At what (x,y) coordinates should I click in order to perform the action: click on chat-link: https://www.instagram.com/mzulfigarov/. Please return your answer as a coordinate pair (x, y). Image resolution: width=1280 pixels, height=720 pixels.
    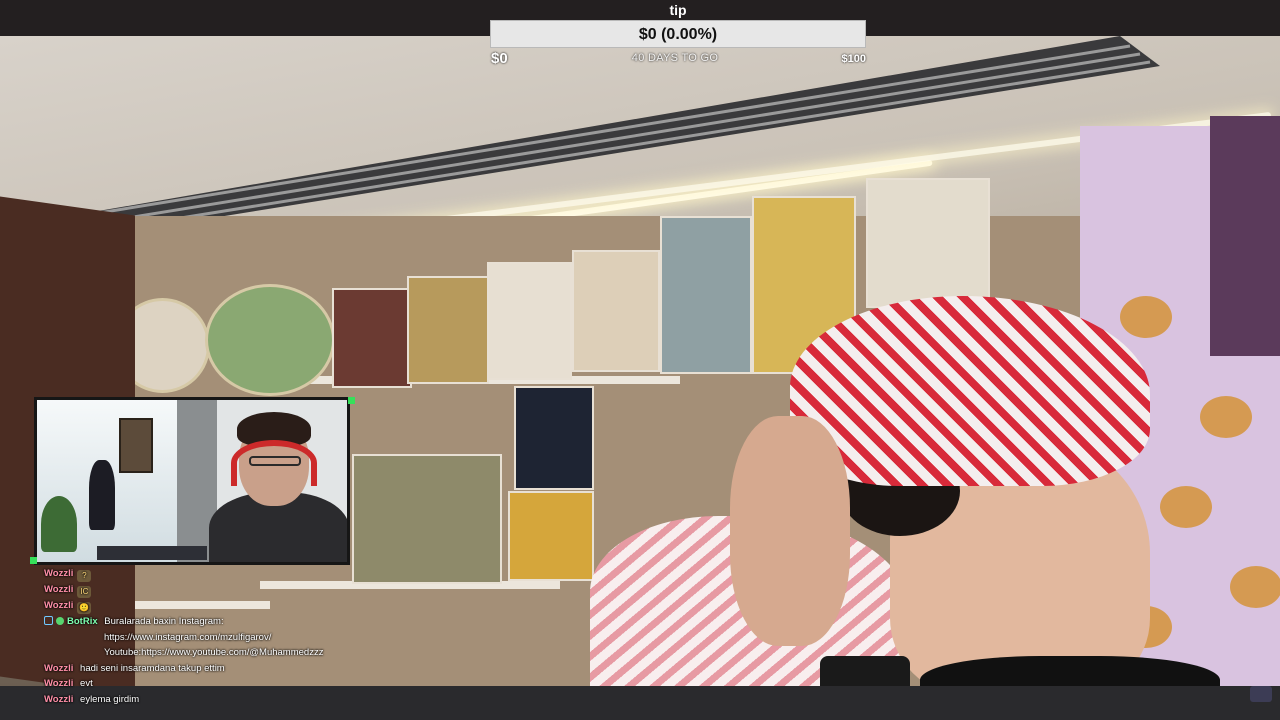
    Looking at the image, I should click on (187, 637).